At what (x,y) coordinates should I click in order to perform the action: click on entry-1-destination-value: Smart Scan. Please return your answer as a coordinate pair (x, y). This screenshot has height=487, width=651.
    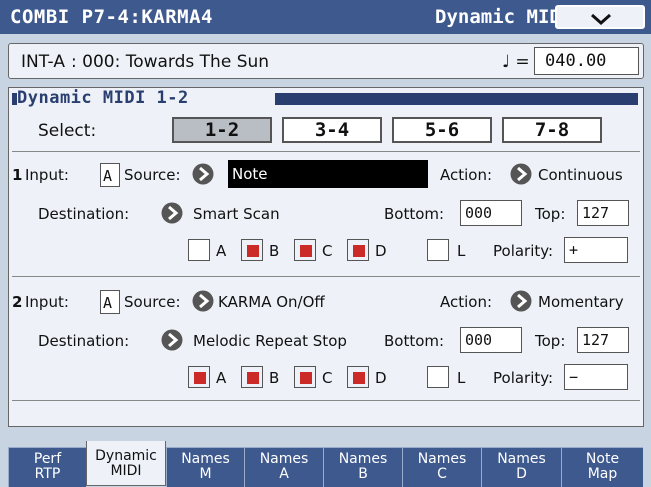
    Looking at the image, I should click on (236, 214).